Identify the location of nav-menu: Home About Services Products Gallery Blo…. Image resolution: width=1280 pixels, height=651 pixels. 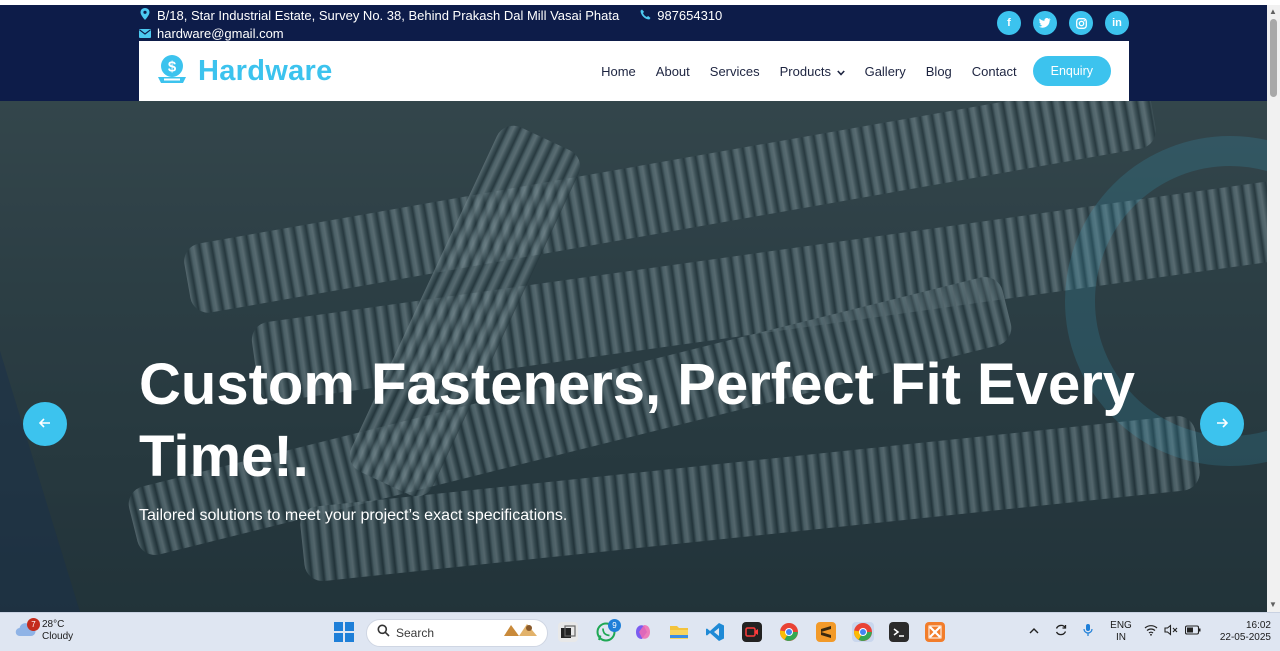
(846, 71).